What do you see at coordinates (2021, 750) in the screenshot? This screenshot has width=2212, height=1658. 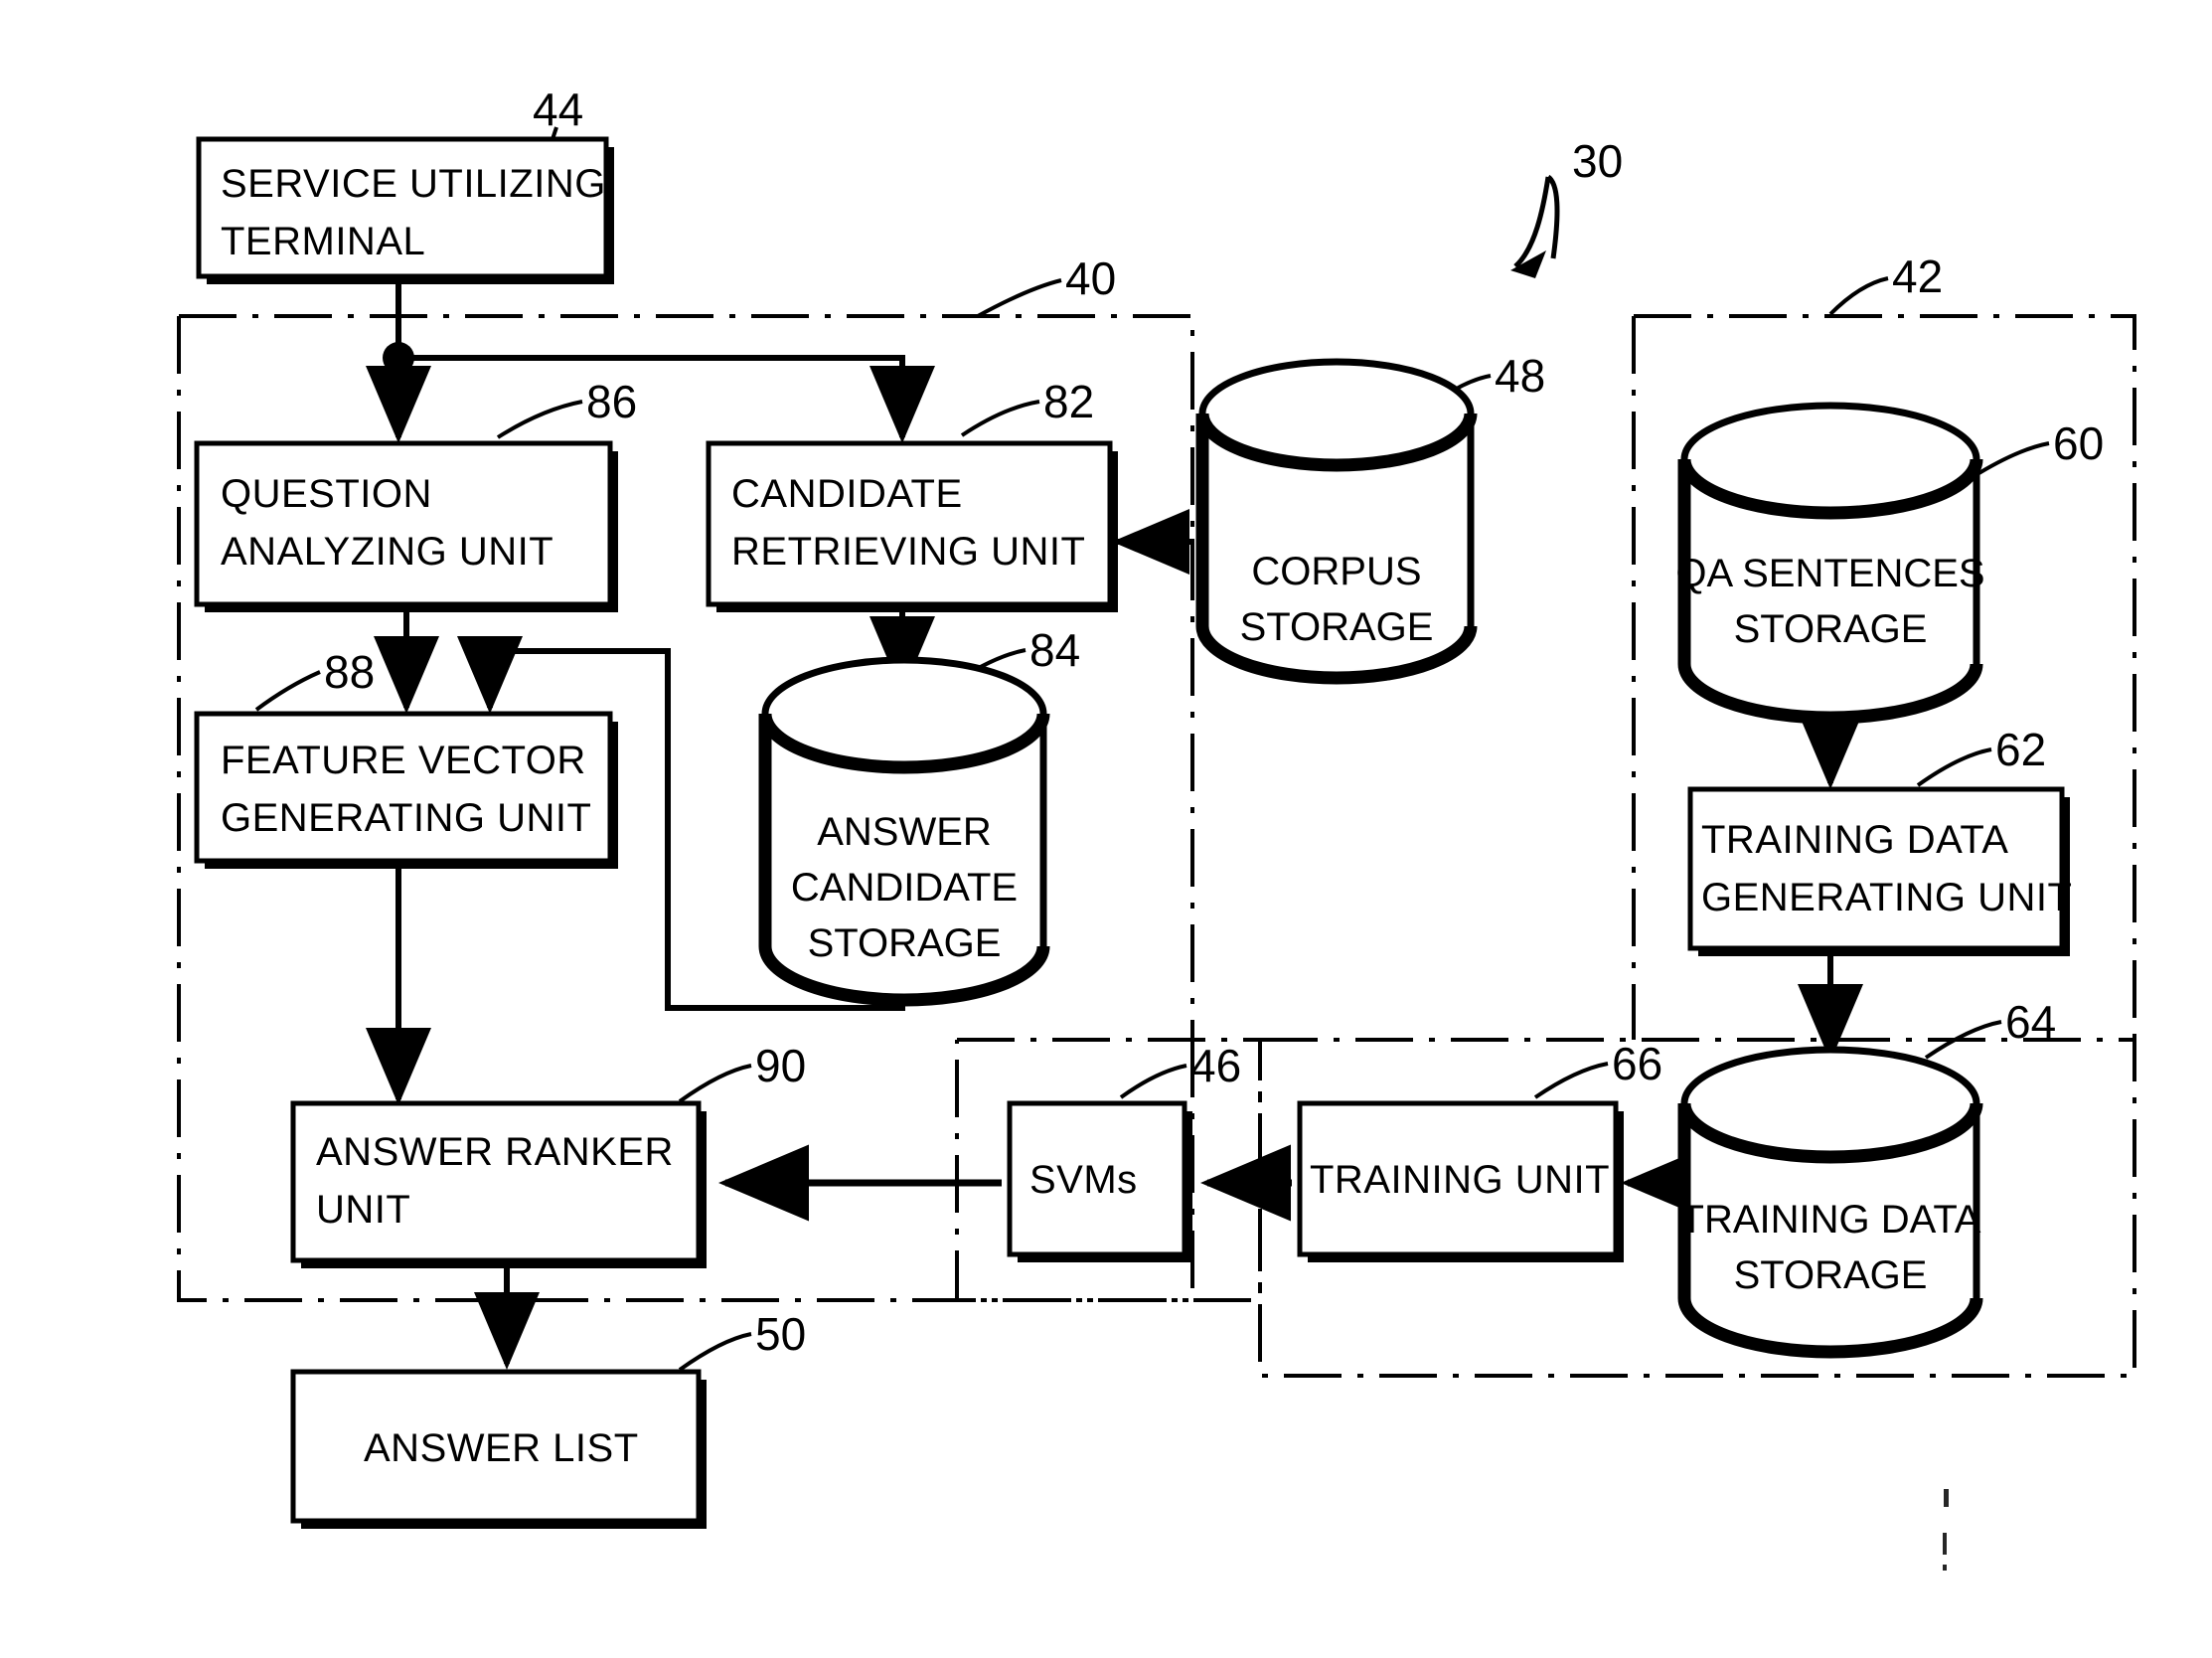 I see `ref-number-62: 62` at bounding box center [2021, 750].